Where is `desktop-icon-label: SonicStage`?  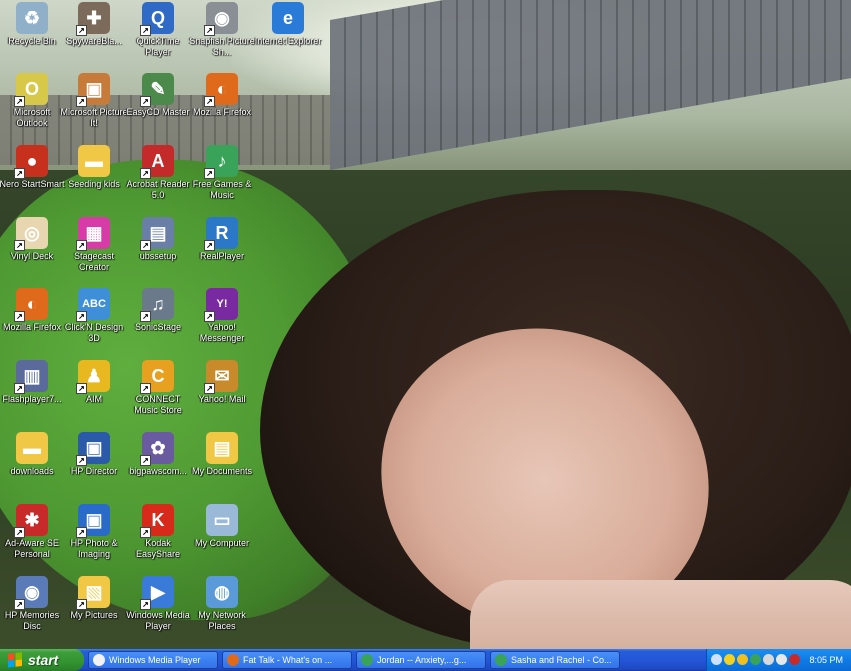
desktop-icon-label: SonicStage is located at coordinates (158, 327).